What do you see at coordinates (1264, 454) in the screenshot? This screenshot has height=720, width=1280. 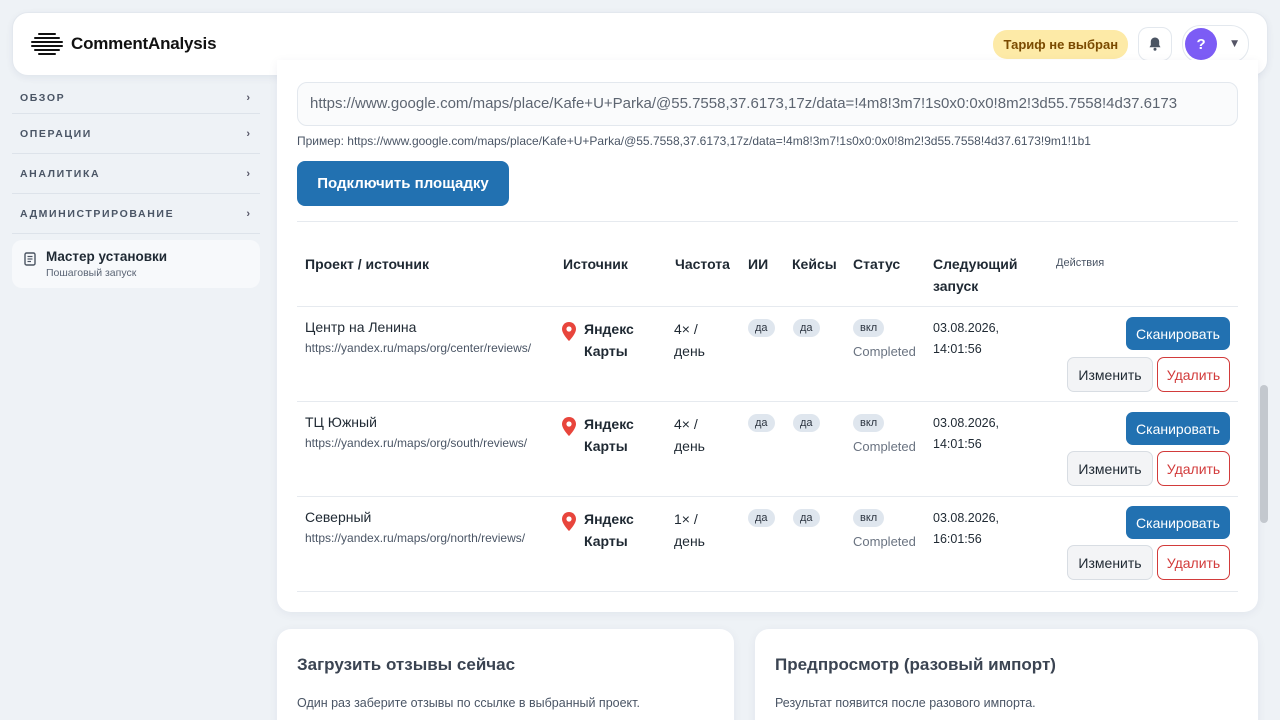 I see `page-scrollbar` at bounding box center [1264, 454].